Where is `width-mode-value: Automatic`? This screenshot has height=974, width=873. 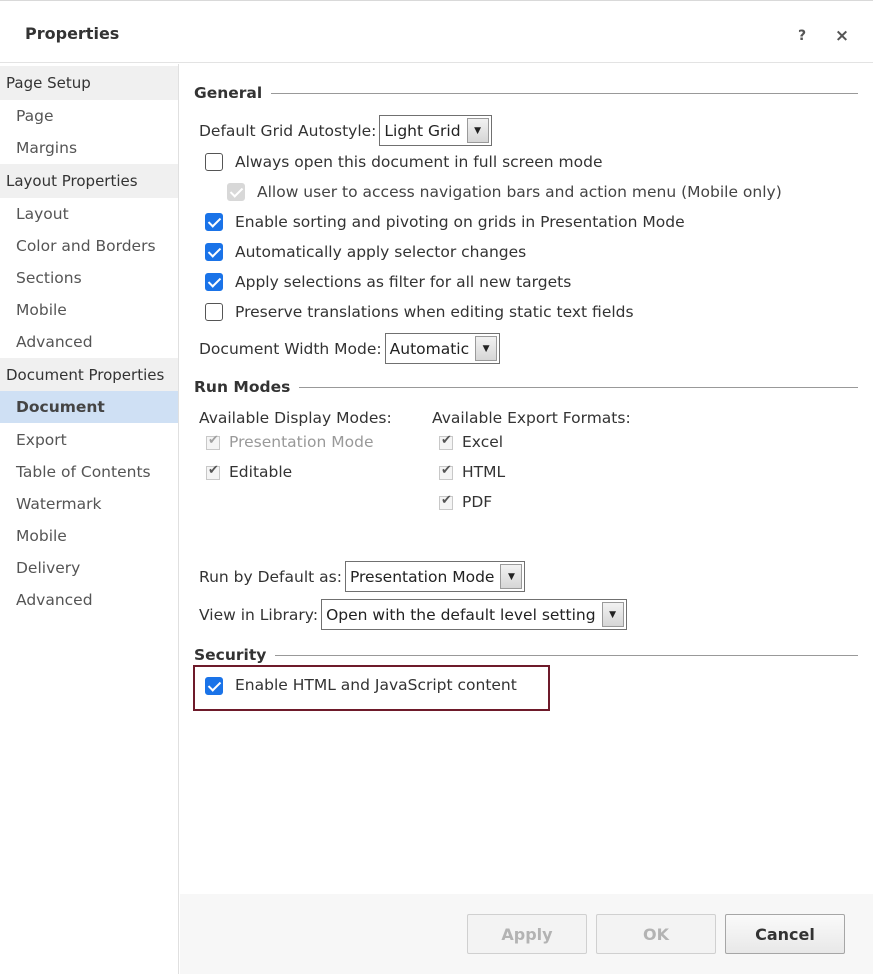 width-mode-value: Automatic is located at coordinates (429, 348).